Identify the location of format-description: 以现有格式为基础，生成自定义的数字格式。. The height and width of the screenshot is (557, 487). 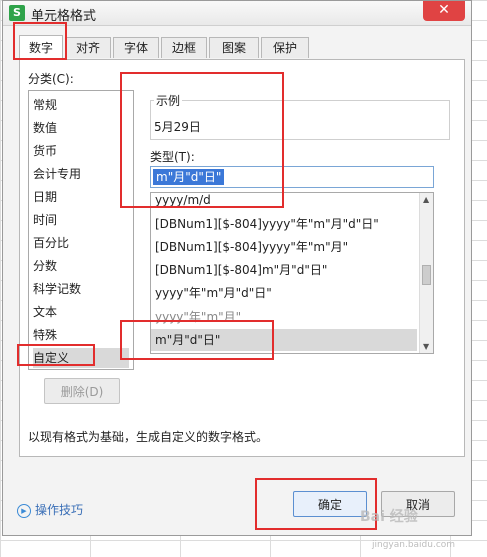
(148, 437).